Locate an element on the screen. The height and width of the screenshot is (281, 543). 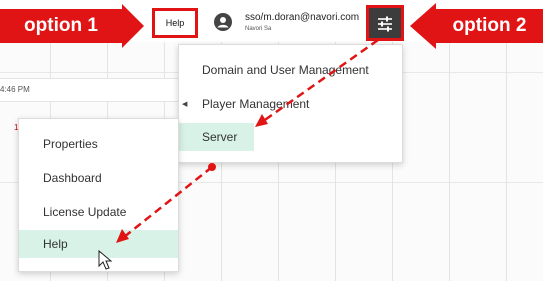
menu-item-license-update: License Update is located at coordinates (98, 212).